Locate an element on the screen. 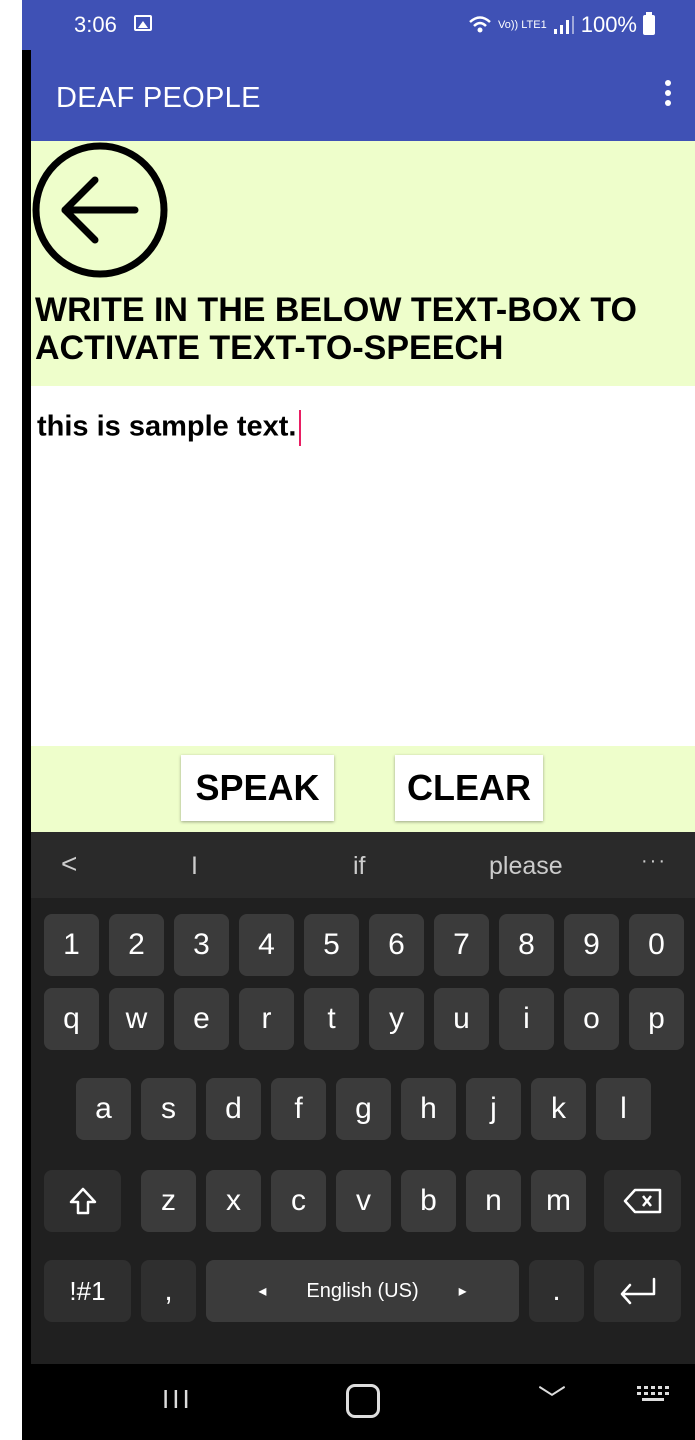  key-9: 9 is located at coordinates (591, 945).